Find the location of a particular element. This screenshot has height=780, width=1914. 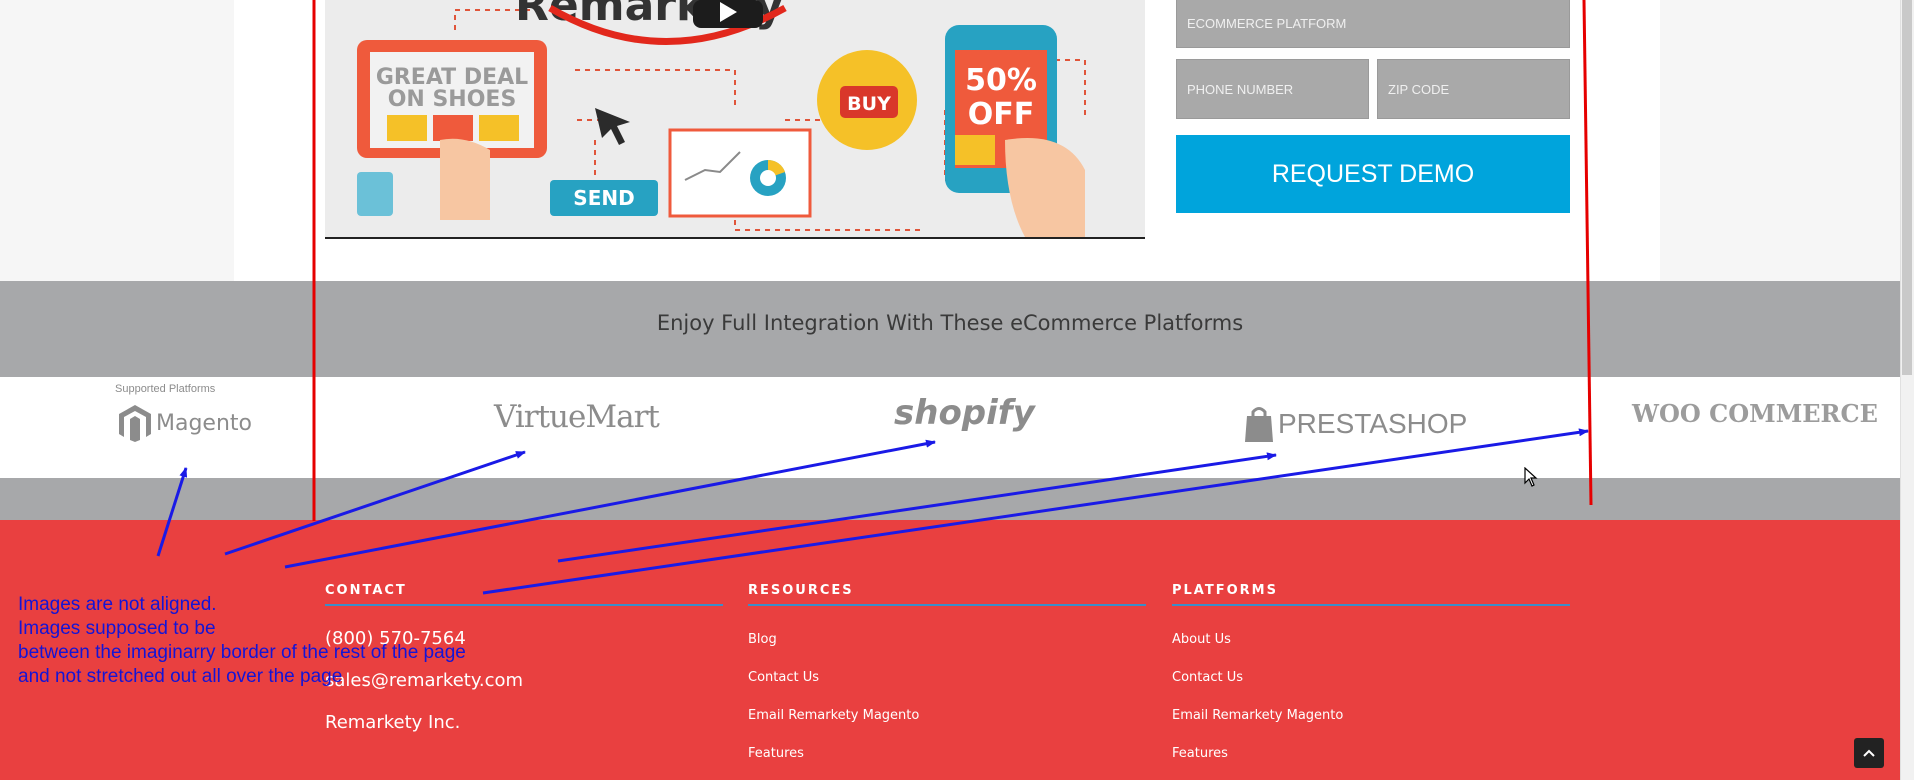

arrow-woocommerce is located at coordinates (1035, 511).